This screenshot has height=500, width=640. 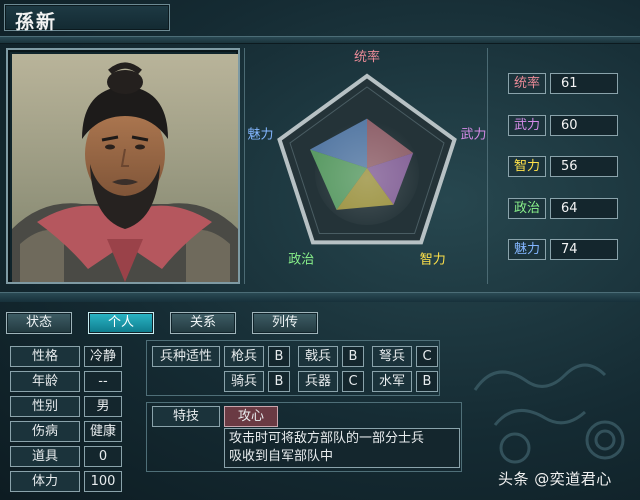 What do you see at coordinates (392, 381) in the screenshot?
I see `aptitude-unit-navy: 水军` at bounding box center [392, 381].